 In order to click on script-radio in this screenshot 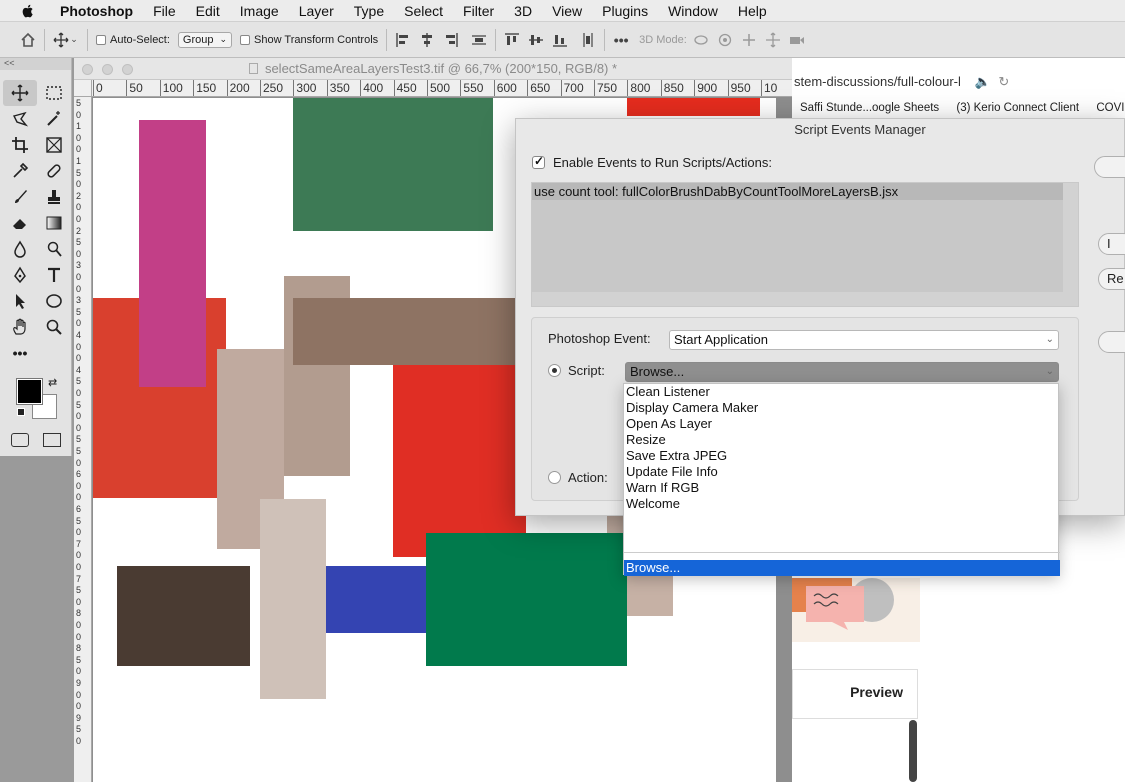, I will do `click(554, 370)`.